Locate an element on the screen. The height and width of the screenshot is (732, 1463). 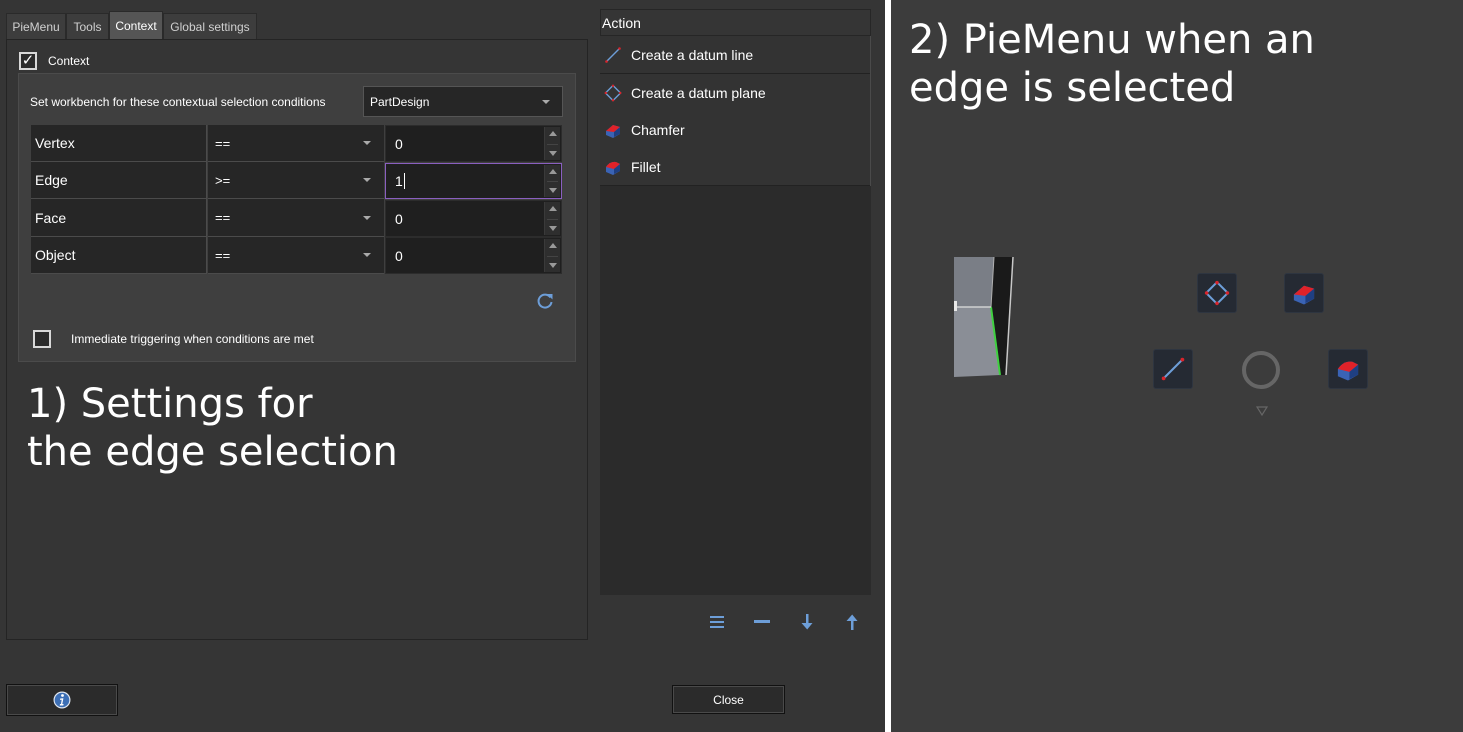
pie-fillet-button is located at coordinates (1348, 369).